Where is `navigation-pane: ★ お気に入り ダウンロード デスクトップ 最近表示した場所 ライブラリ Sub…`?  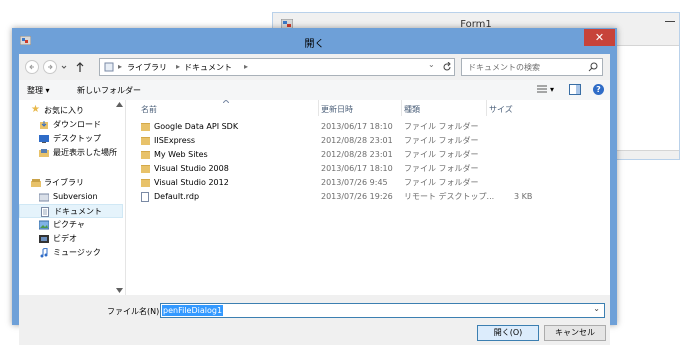
navigation-pane: ★ お気に入り ダウンロード デスクトップ 最近表示した場所 ライブラリ Sub… is located at coordinates (72, 197).